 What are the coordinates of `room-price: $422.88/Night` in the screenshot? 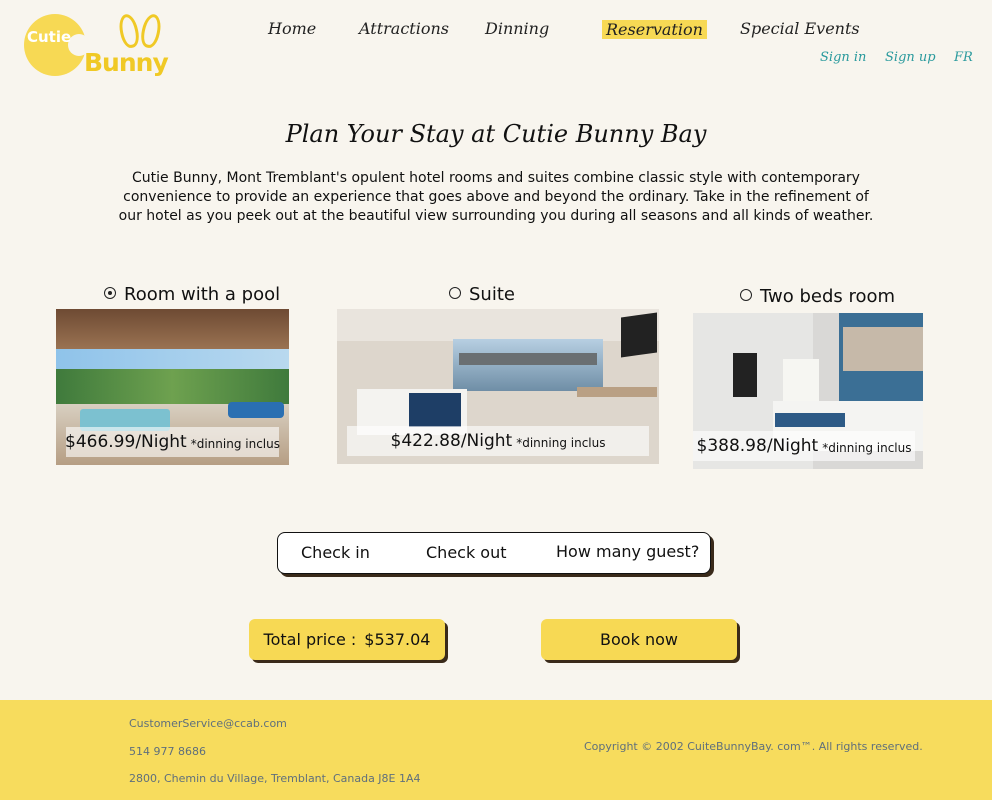 It's located at (451, 441).